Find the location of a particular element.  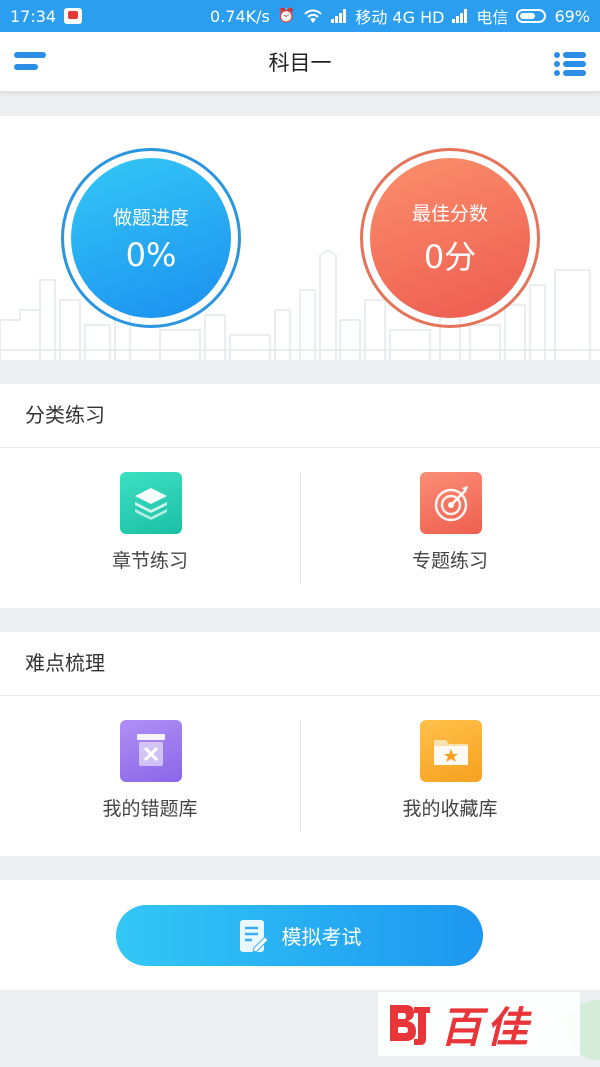

layers-icon is located at coordinates (151, 503).